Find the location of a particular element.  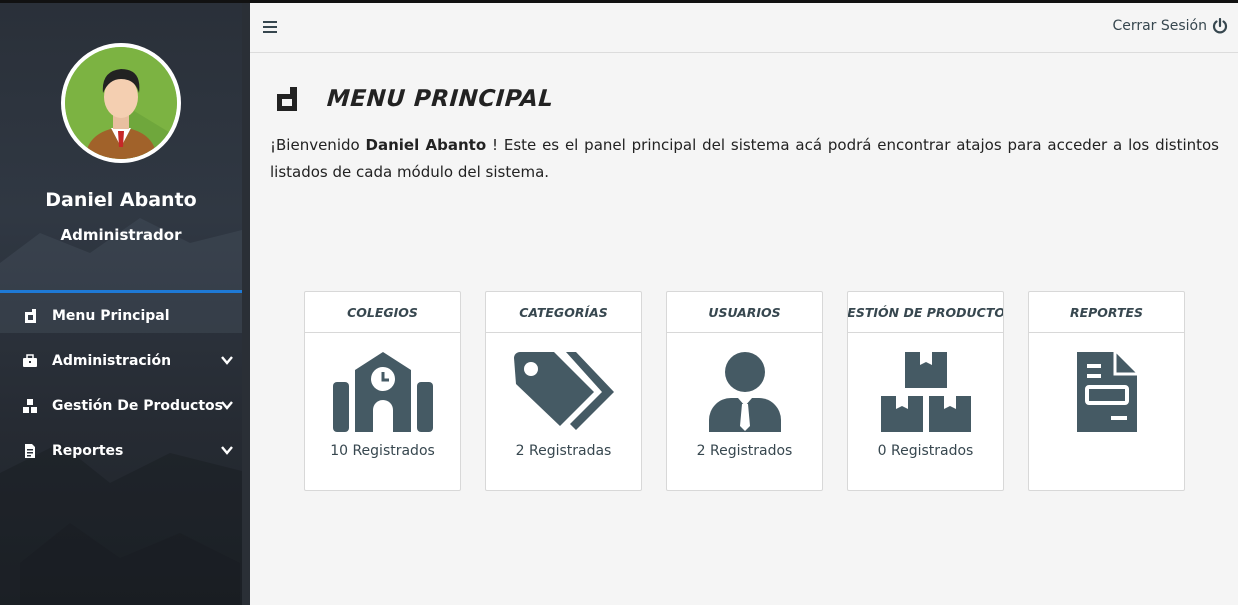

sidebar-item-menu-principal: Menu Principal is located at coordinates (121, 315).